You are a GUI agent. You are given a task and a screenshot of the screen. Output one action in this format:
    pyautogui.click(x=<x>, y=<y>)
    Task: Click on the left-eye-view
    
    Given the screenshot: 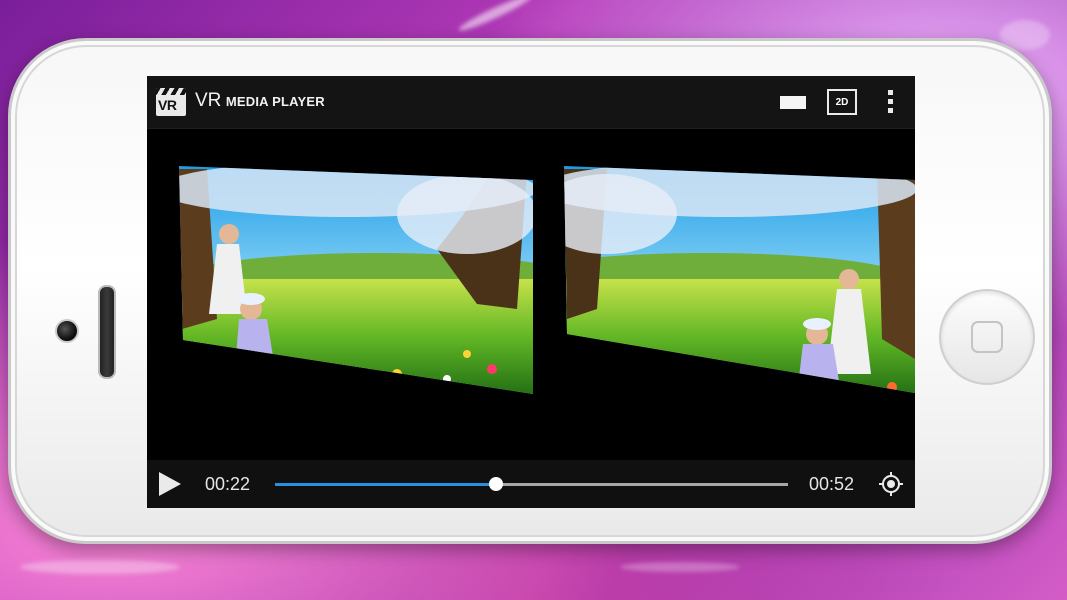 What is the action you would take?
    pyautogui.click(x=356, y=280)
    